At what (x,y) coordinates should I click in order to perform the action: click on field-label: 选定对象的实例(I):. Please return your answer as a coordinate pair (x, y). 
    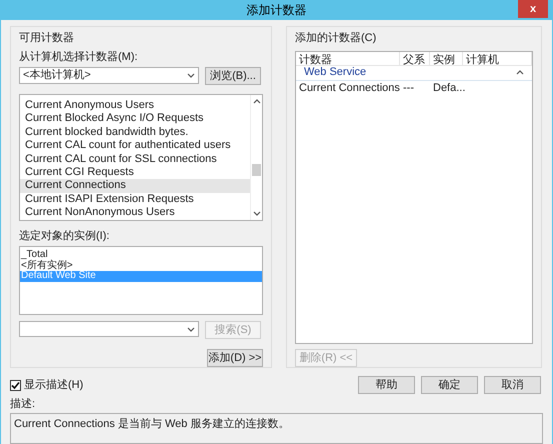
    Looking at the image, I should click on (64, 236).